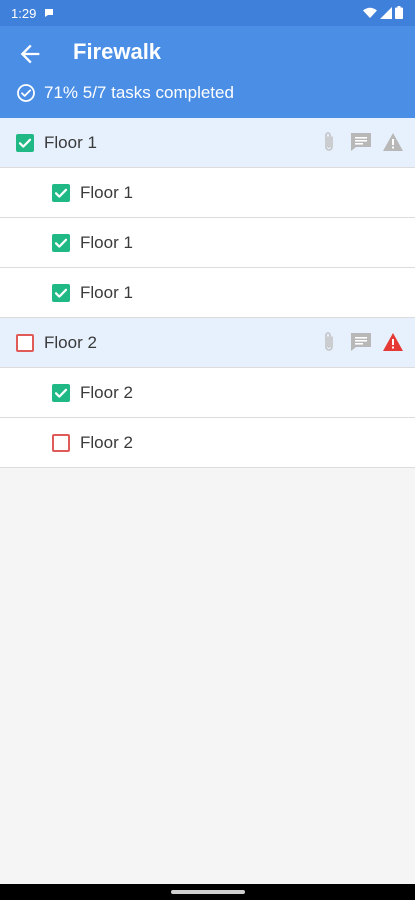  What do you see at coordinates (24, 13) in the screenshot?
I see `status-time: 1:29` at bounding box center [24, 13].